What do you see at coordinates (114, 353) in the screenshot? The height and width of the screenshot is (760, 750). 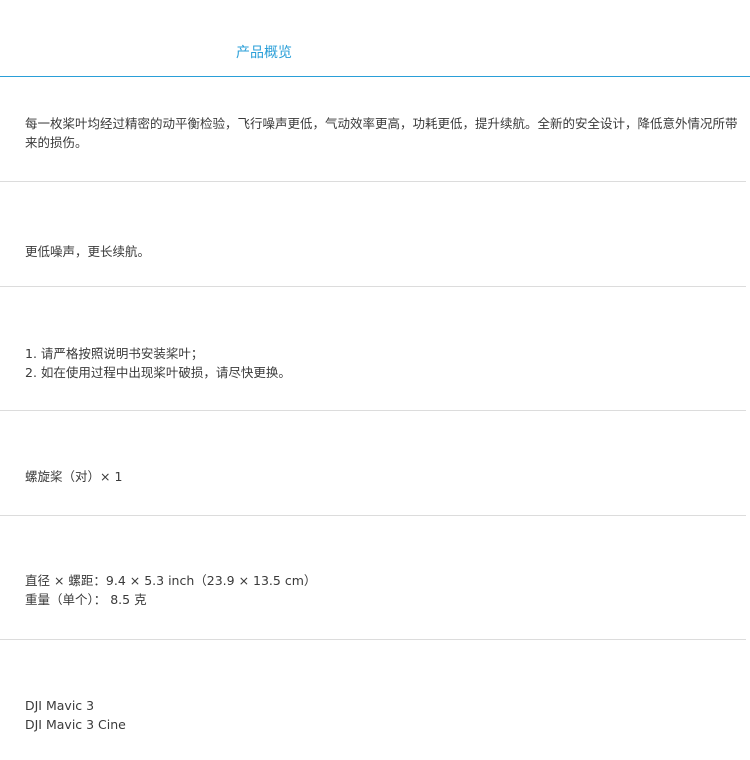 I see `note-line-1: 1. 请严格按照说明书安装桨叶；` at bounding box center [114, 353].